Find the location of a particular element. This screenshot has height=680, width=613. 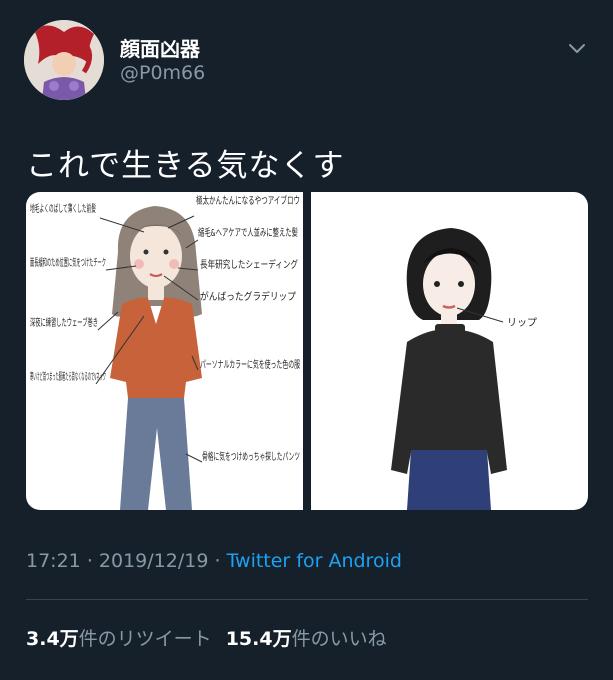

tweet-stats: 3.4万件のリツイート 15.4万件のいいね is located at coordinates (206, 637).